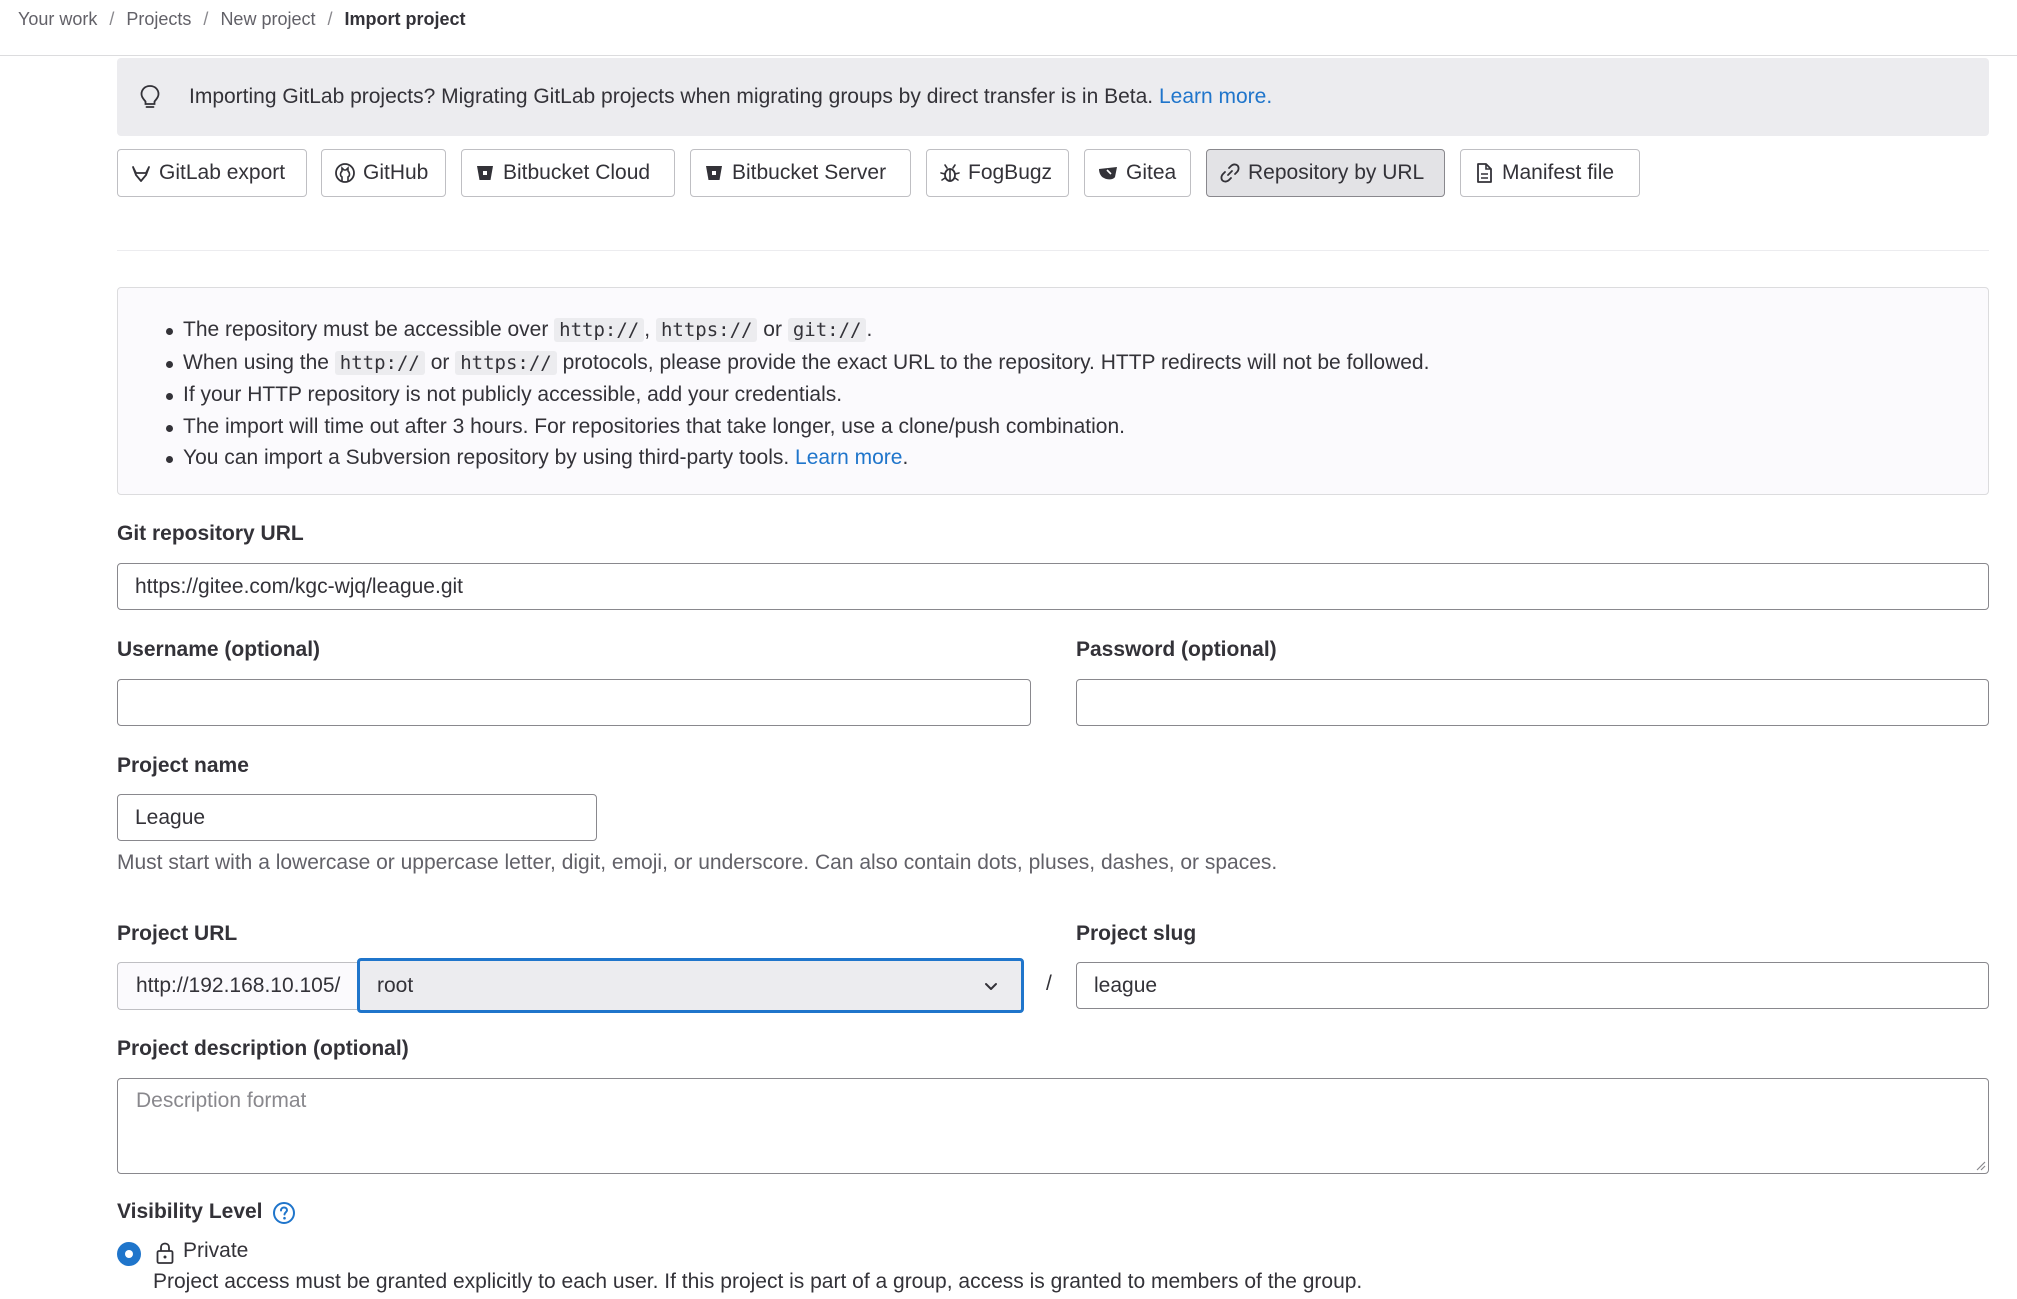 This screenshot has width=2017, height=1299. What do you see at coordinates (395, 985) in the screenshot?
I see `namespace-value: root` at bounding box center [395, 985].